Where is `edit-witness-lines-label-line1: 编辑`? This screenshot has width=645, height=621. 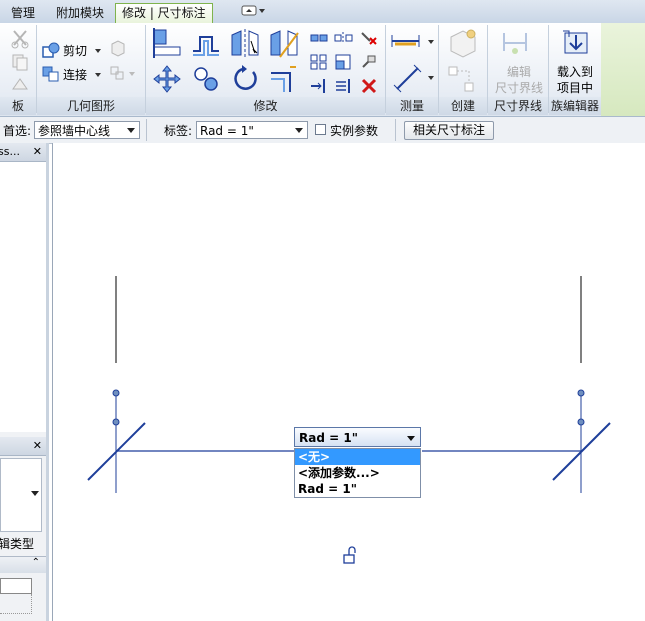 edit-witness-lines-label-line1: 编辑 is located at coordinates (518, 72).